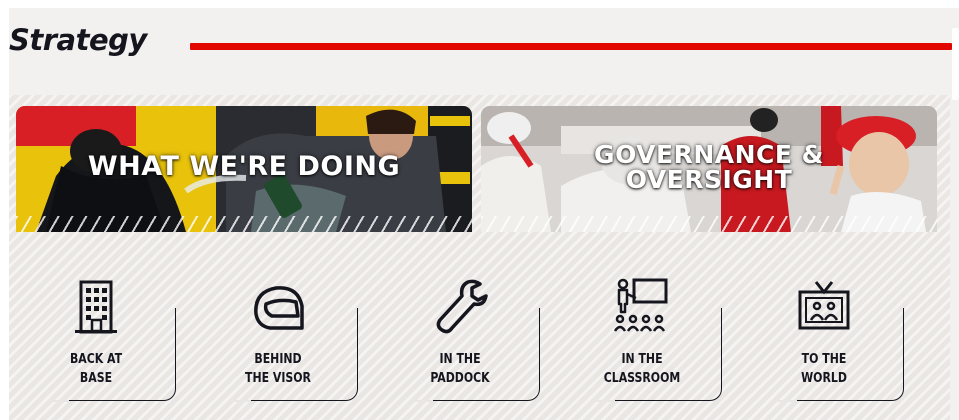  What do you see at coordinates (709, 154) in the screenshot?
I see `card-label-line-1: GOVERNANCE &` at bounding box center [709, 154].